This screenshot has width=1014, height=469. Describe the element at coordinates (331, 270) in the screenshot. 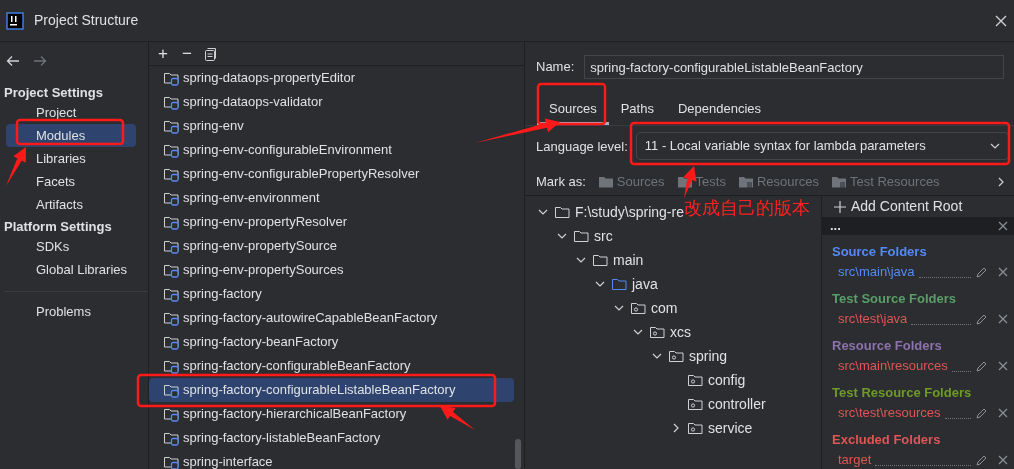

I see `module-item: spring-env-propertySources` at that location.